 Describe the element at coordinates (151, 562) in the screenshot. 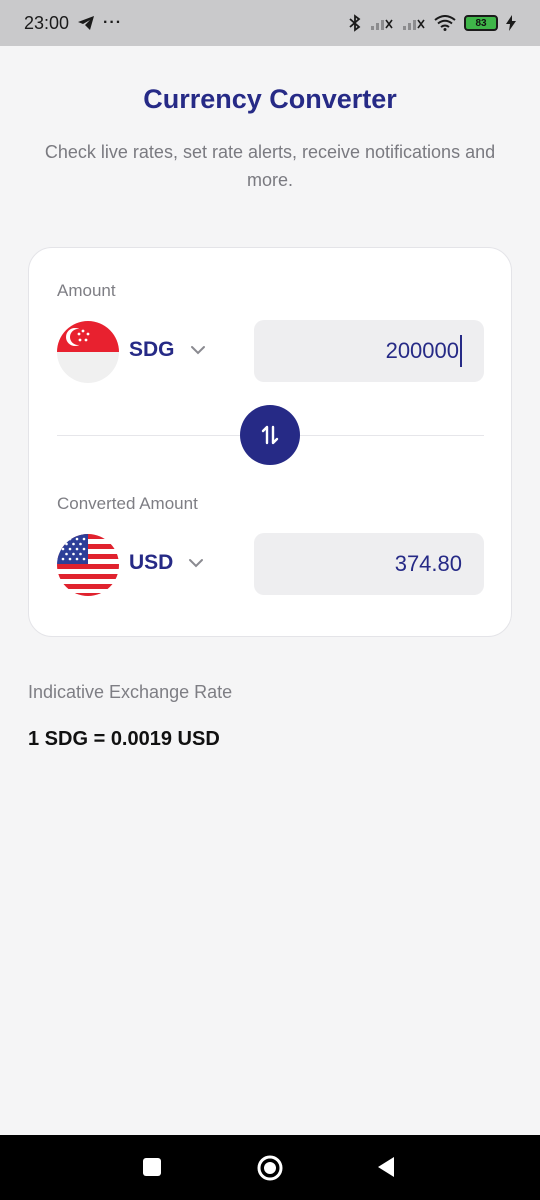

I see `to-currency-code: USD` at that location.